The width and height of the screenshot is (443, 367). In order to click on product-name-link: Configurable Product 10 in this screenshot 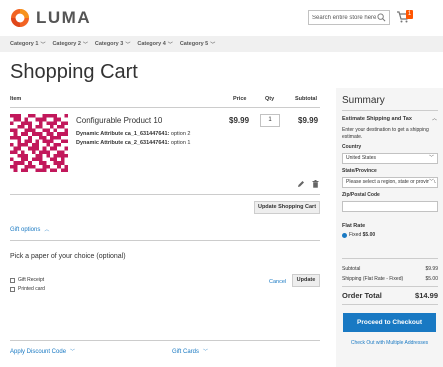, I will do `click(119, 120)`.